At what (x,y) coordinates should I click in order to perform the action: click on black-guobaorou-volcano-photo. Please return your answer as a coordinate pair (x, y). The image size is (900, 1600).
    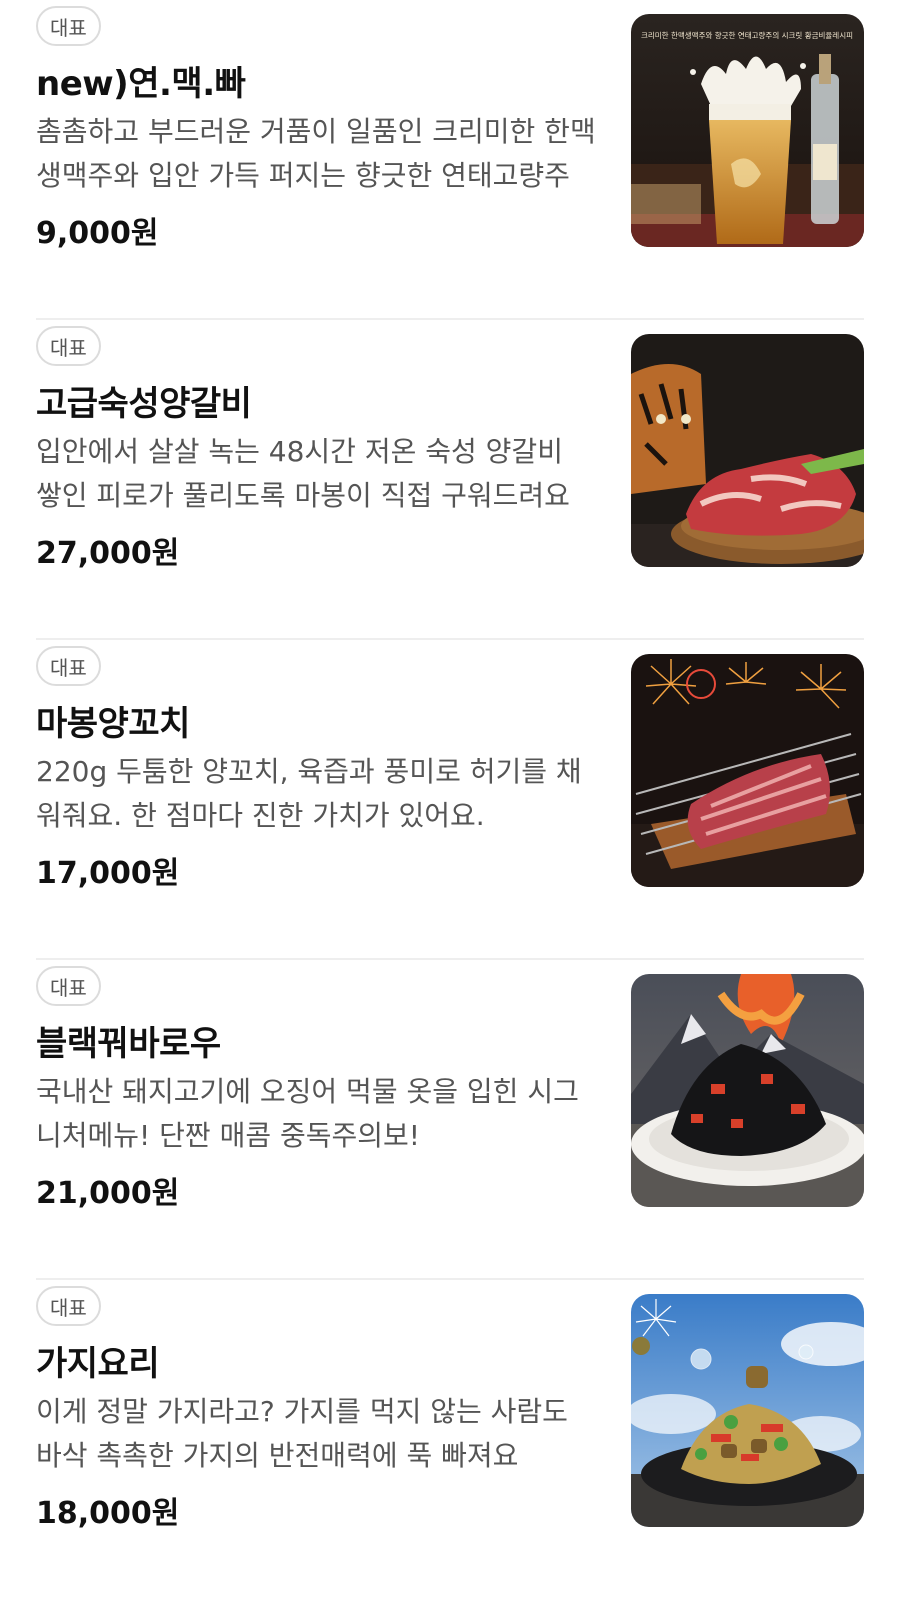
    Looking at the image, I should click on (747, 1090).